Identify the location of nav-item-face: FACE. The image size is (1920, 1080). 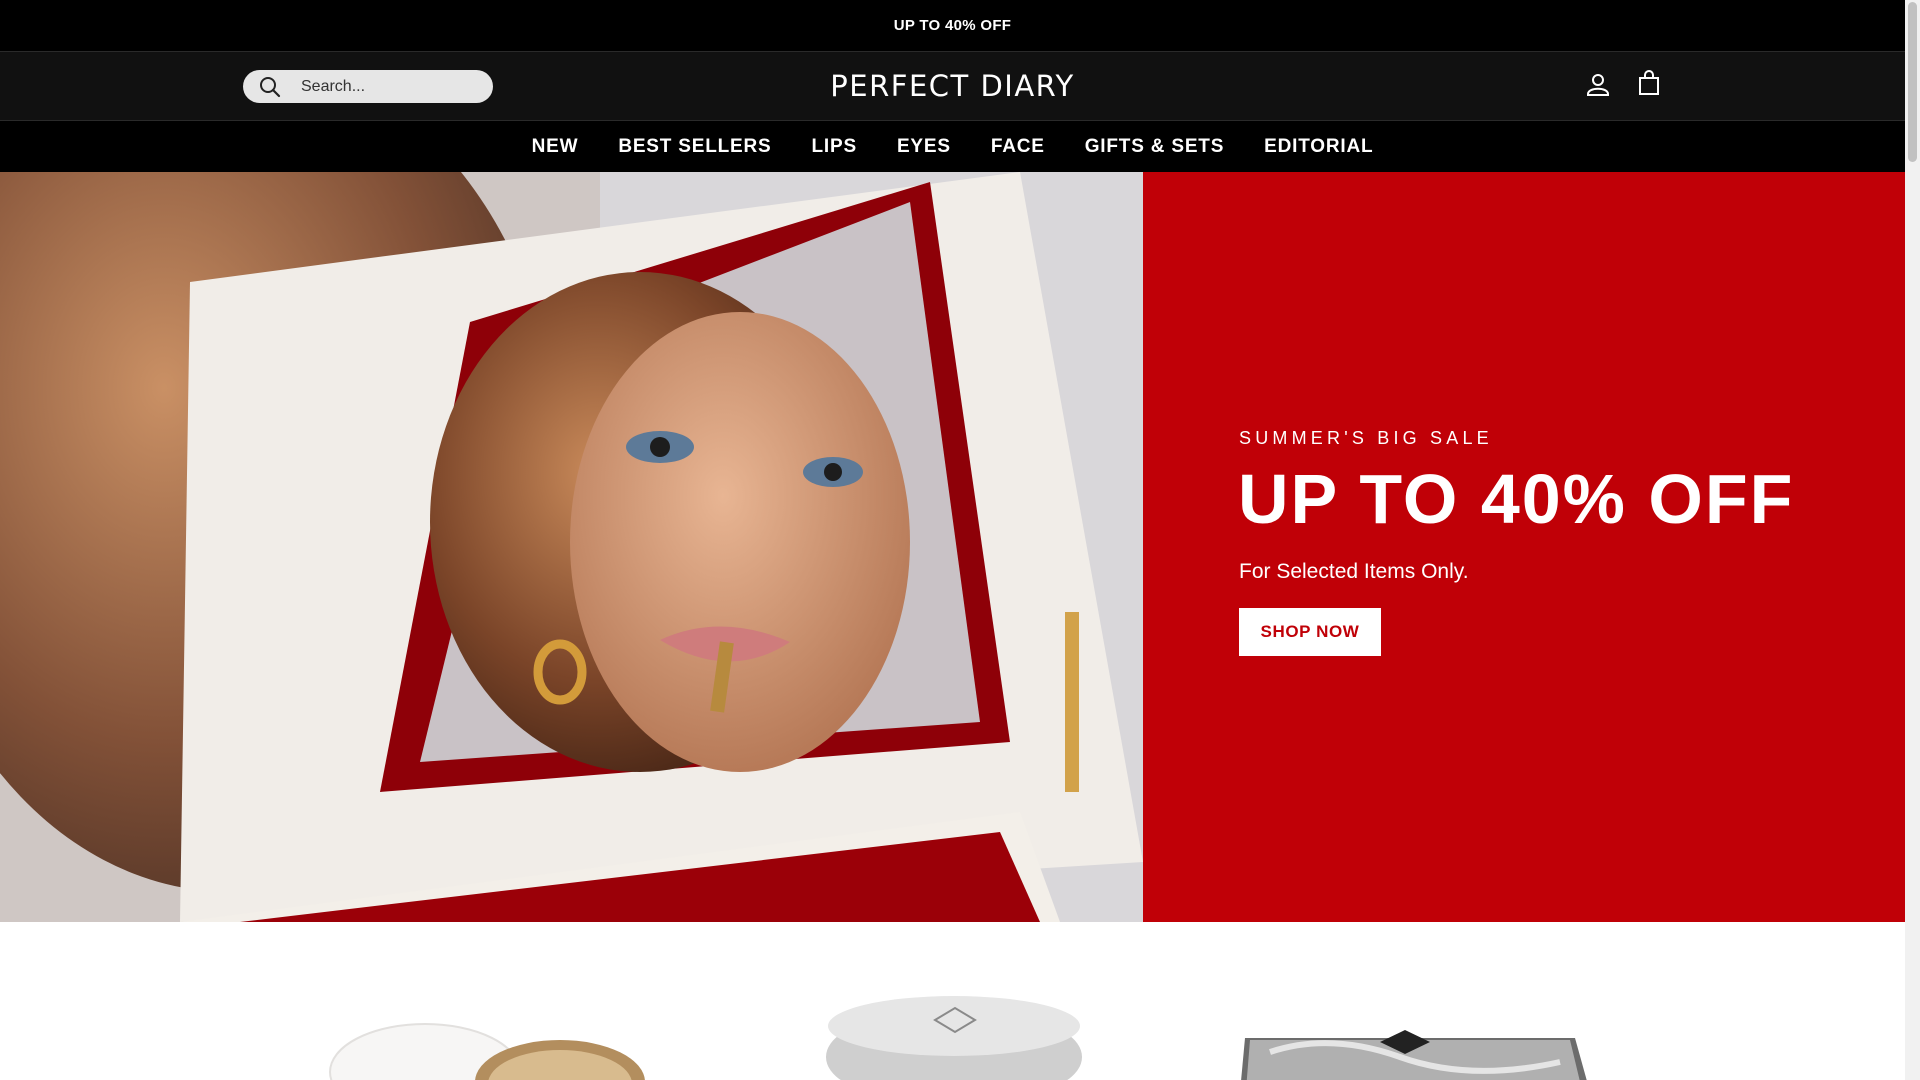
(1018, 147).